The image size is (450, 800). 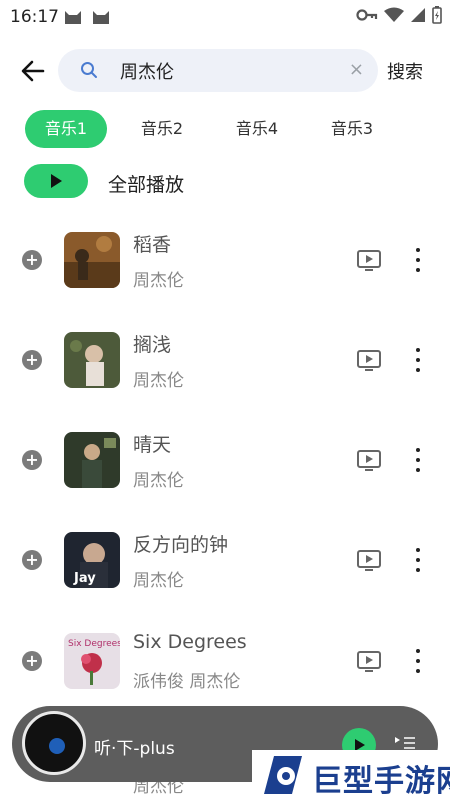 I want to click on source-tabs: 音乐1 音乐2 音乐4 音乐3, so click(x=225, y=130).